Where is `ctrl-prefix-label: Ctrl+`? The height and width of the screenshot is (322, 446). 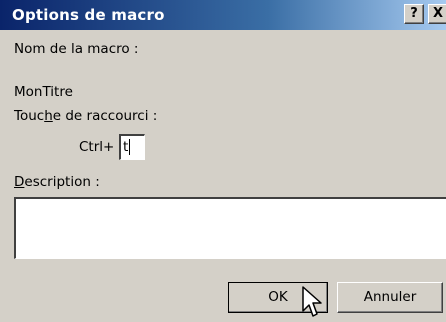 ctrl-prefix-label: Ctrl+ is located at coordinates (97, 147).